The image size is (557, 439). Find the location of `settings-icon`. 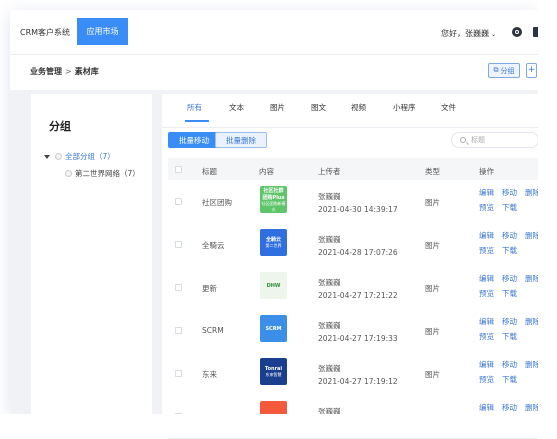

settings-icon is located at coordinates (517, 32).